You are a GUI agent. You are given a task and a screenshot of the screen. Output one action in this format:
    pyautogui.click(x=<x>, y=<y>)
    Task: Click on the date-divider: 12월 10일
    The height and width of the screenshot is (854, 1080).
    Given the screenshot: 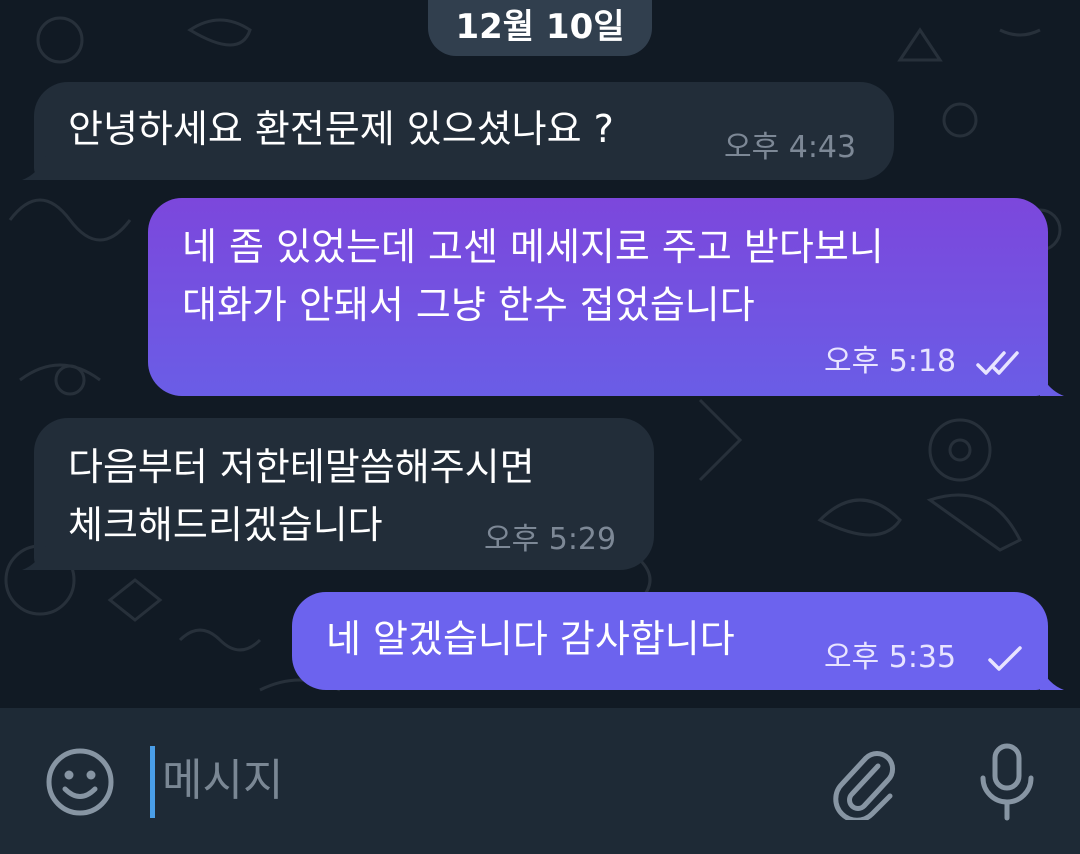 What is the action you would take?
    pyautogui.click(x=540, y=28)
    